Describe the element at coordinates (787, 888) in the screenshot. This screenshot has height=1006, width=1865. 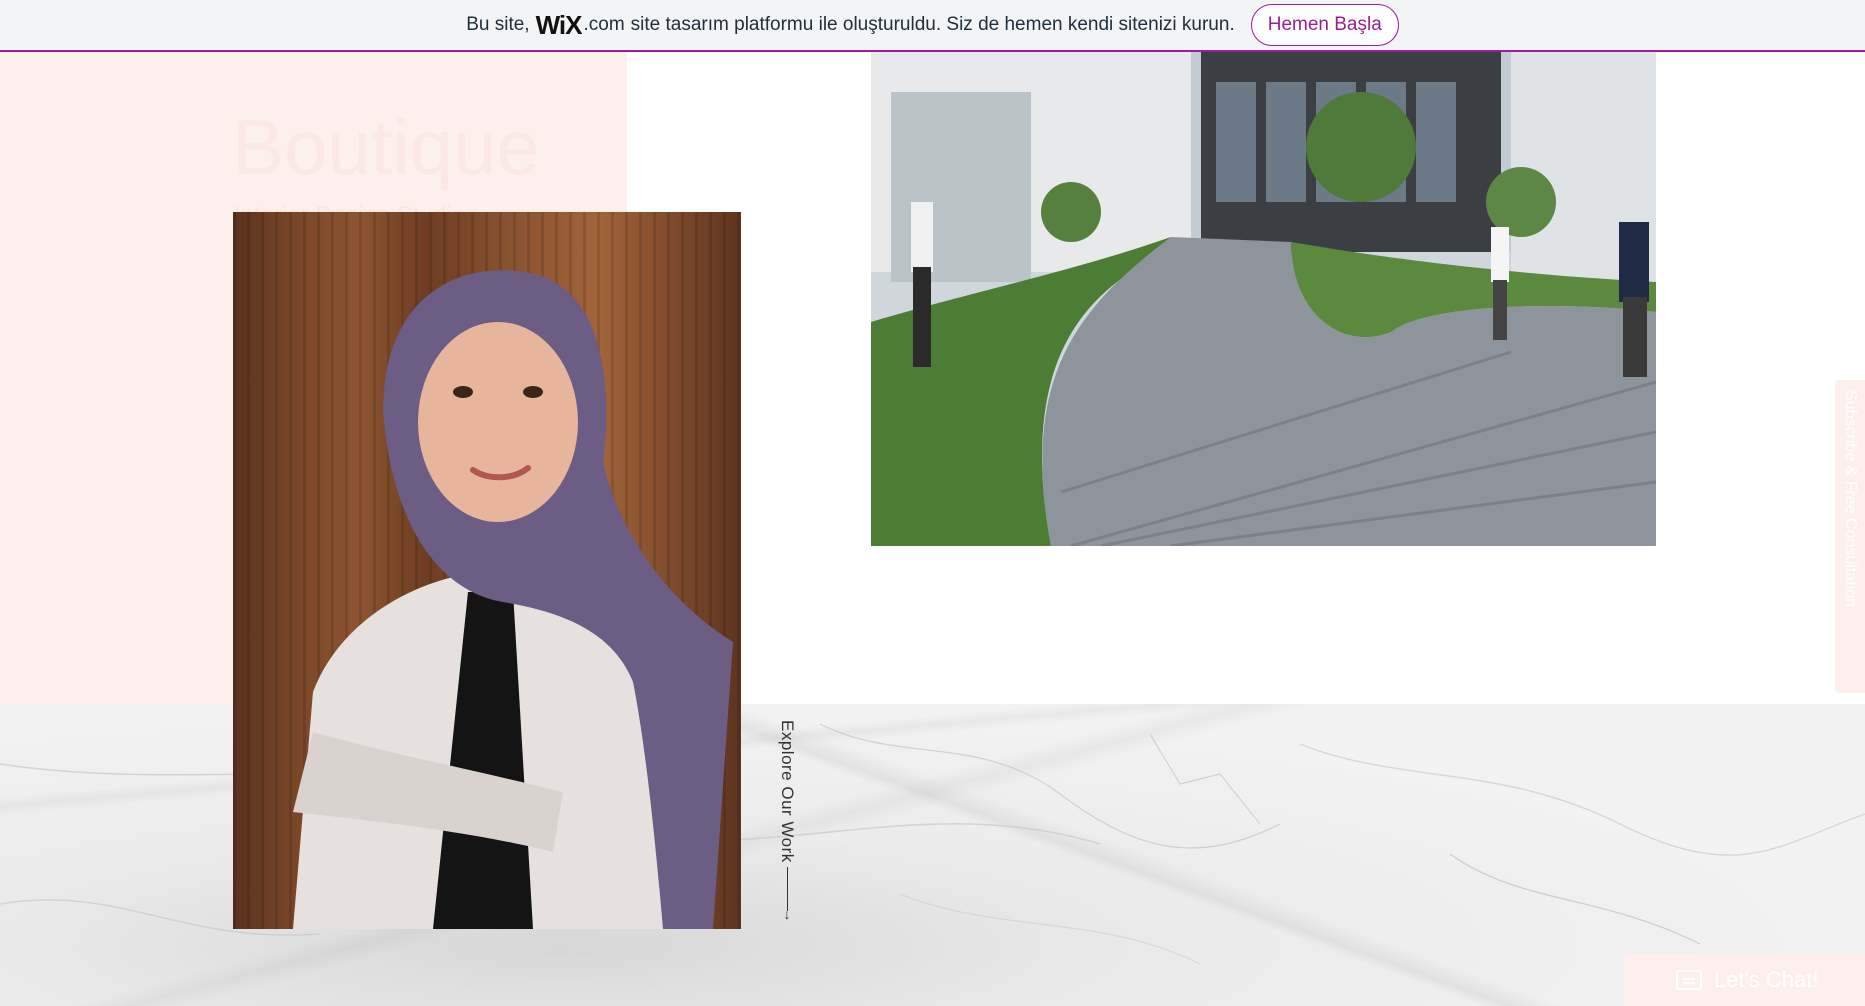
I see `explore-arrow-line` at that location.